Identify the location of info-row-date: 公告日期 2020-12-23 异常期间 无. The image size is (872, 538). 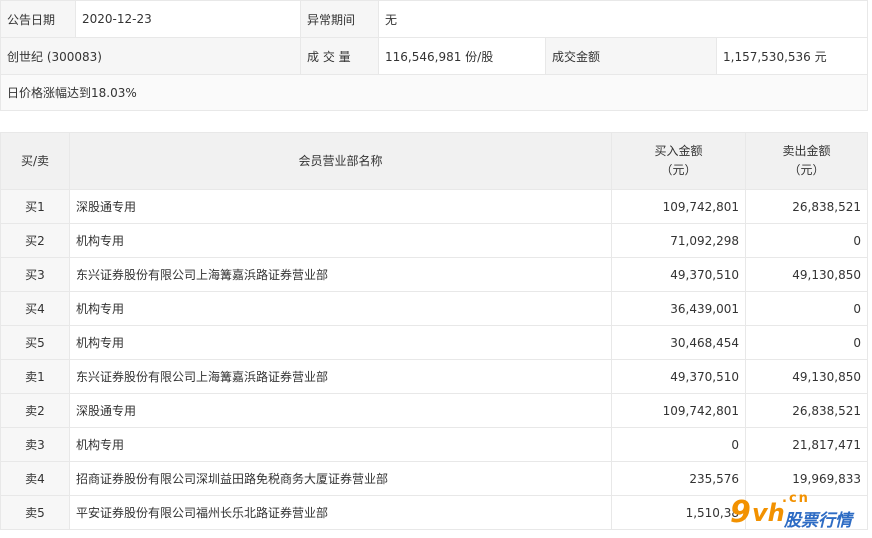
(434, 19).